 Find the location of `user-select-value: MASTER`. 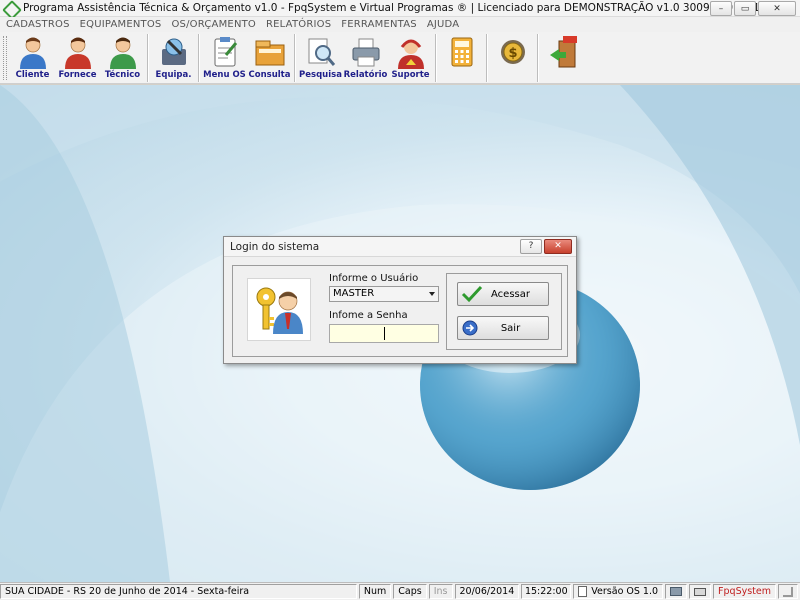

user-select-value: MASTER is located at coordinates (354, 293).